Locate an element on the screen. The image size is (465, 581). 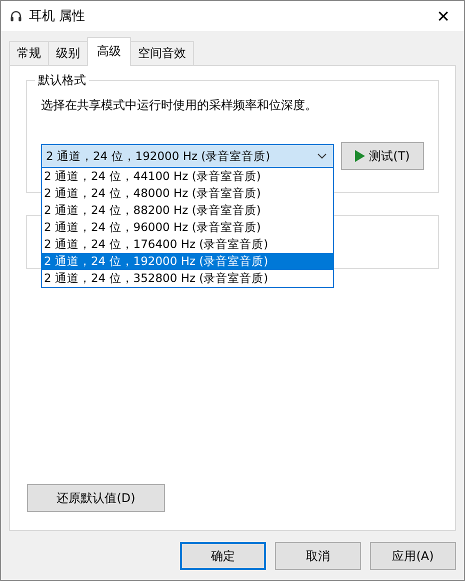
dropdown-option: 2 通道，24 位，176400 Hz (录音室音质) is located at coordinates (187, 244).